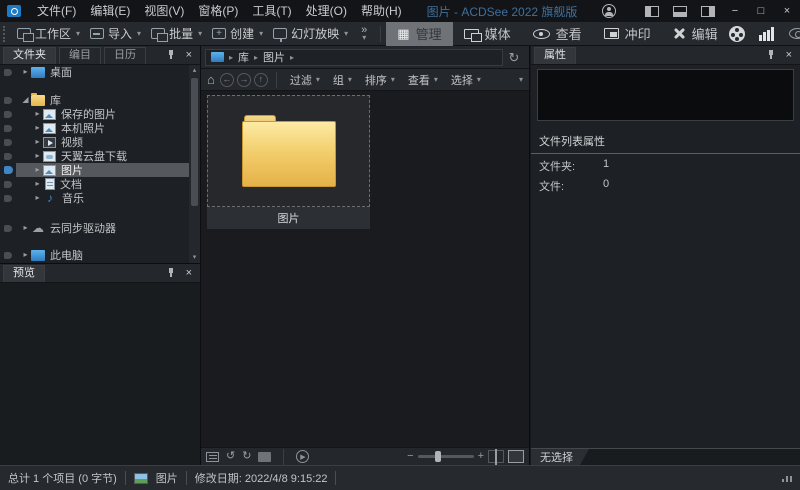 This screenshot has height=490, width=800. I want to click on user-account-icon, so click(609, 11).